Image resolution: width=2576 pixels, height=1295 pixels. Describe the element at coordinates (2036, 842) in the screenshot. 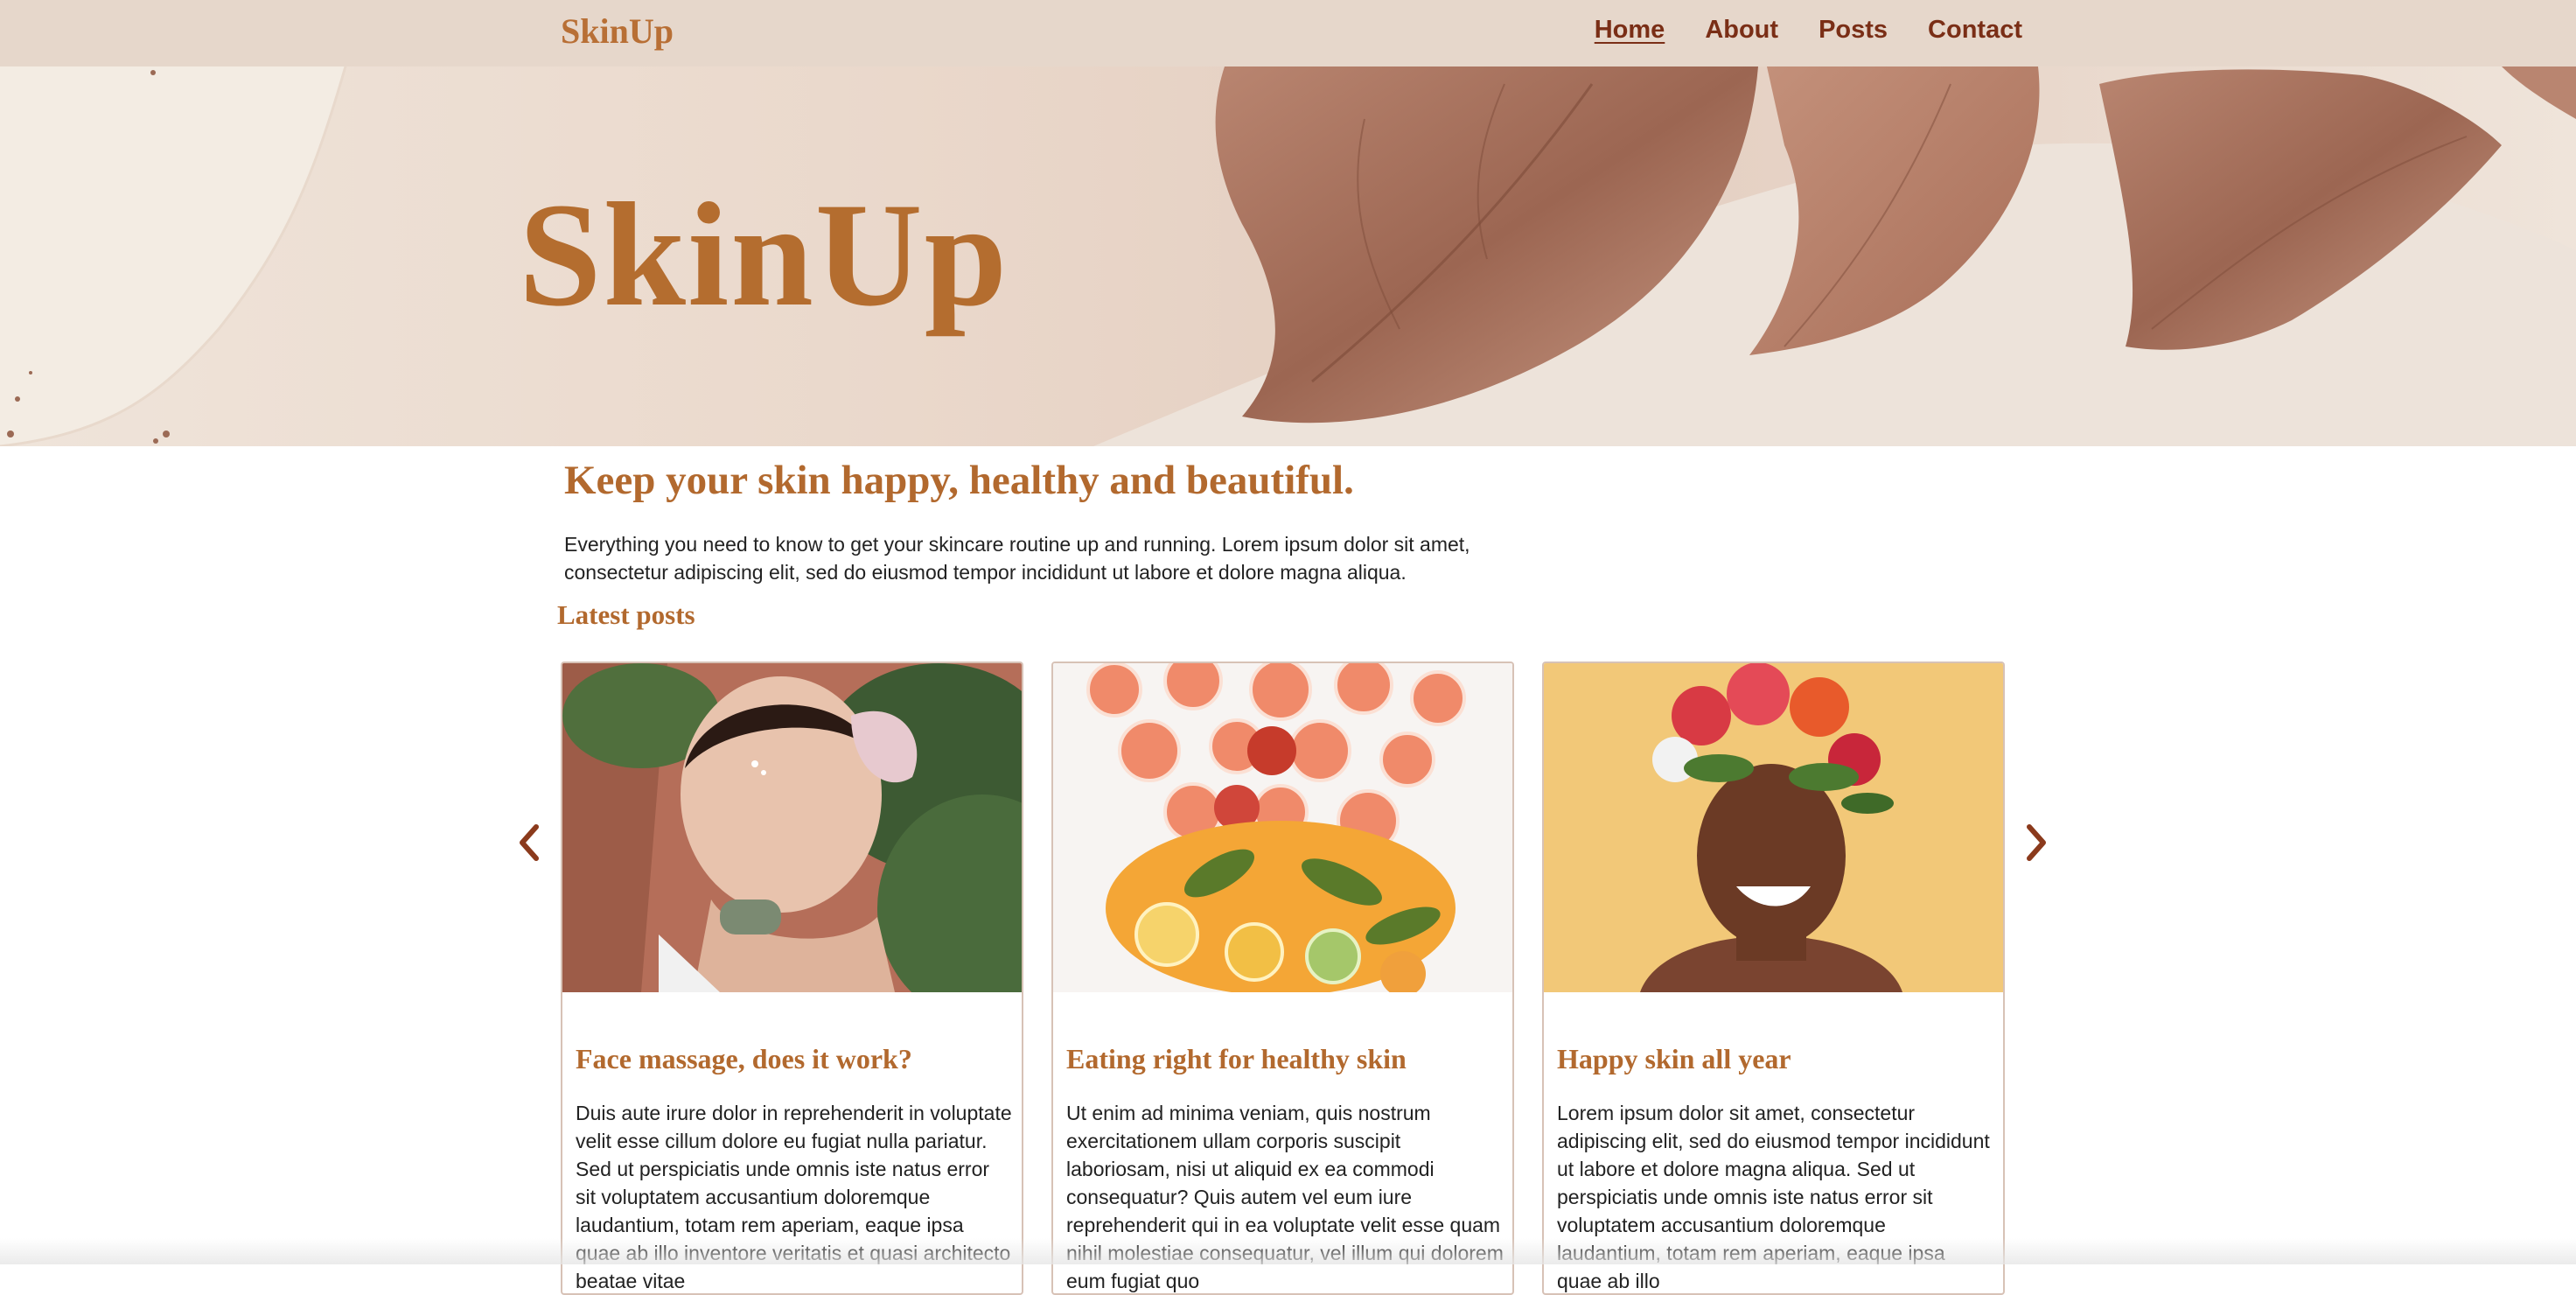

I see `chevron-right-icon` at that location.